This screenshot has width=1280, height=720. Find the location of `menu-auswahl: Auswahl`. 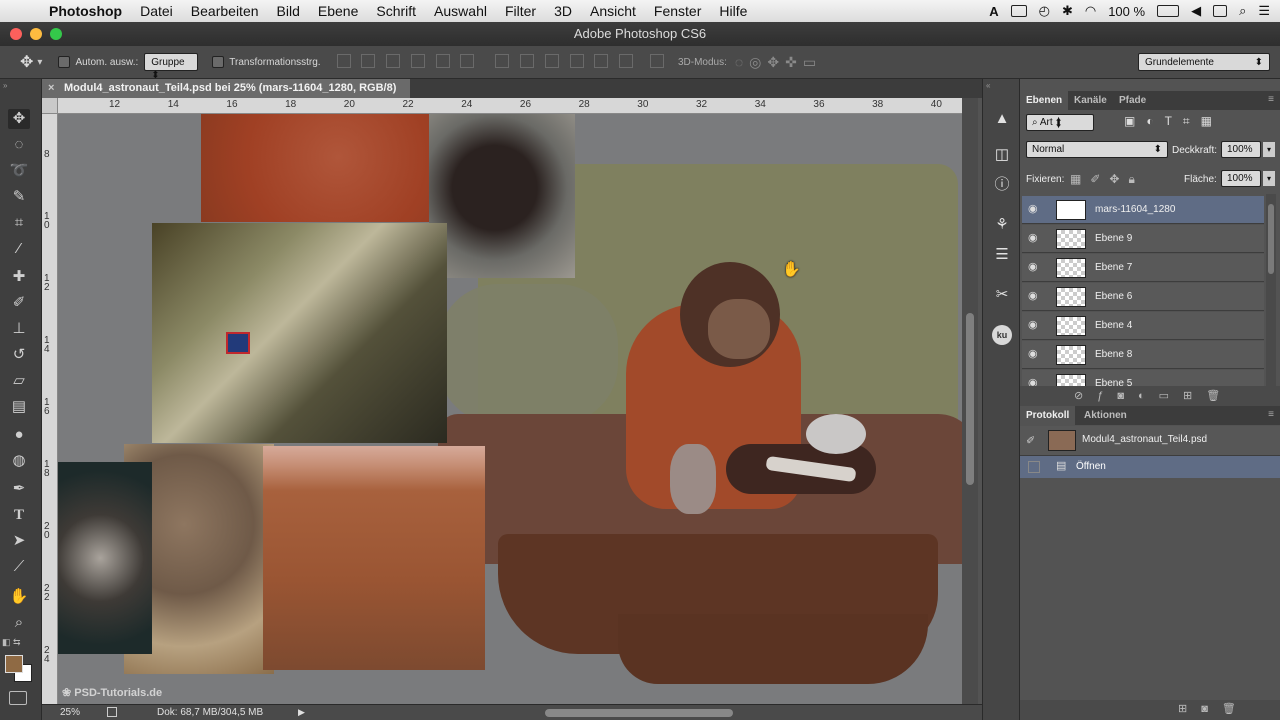

menu-auswahl: Auswahl is located at coordinates (460, 11).